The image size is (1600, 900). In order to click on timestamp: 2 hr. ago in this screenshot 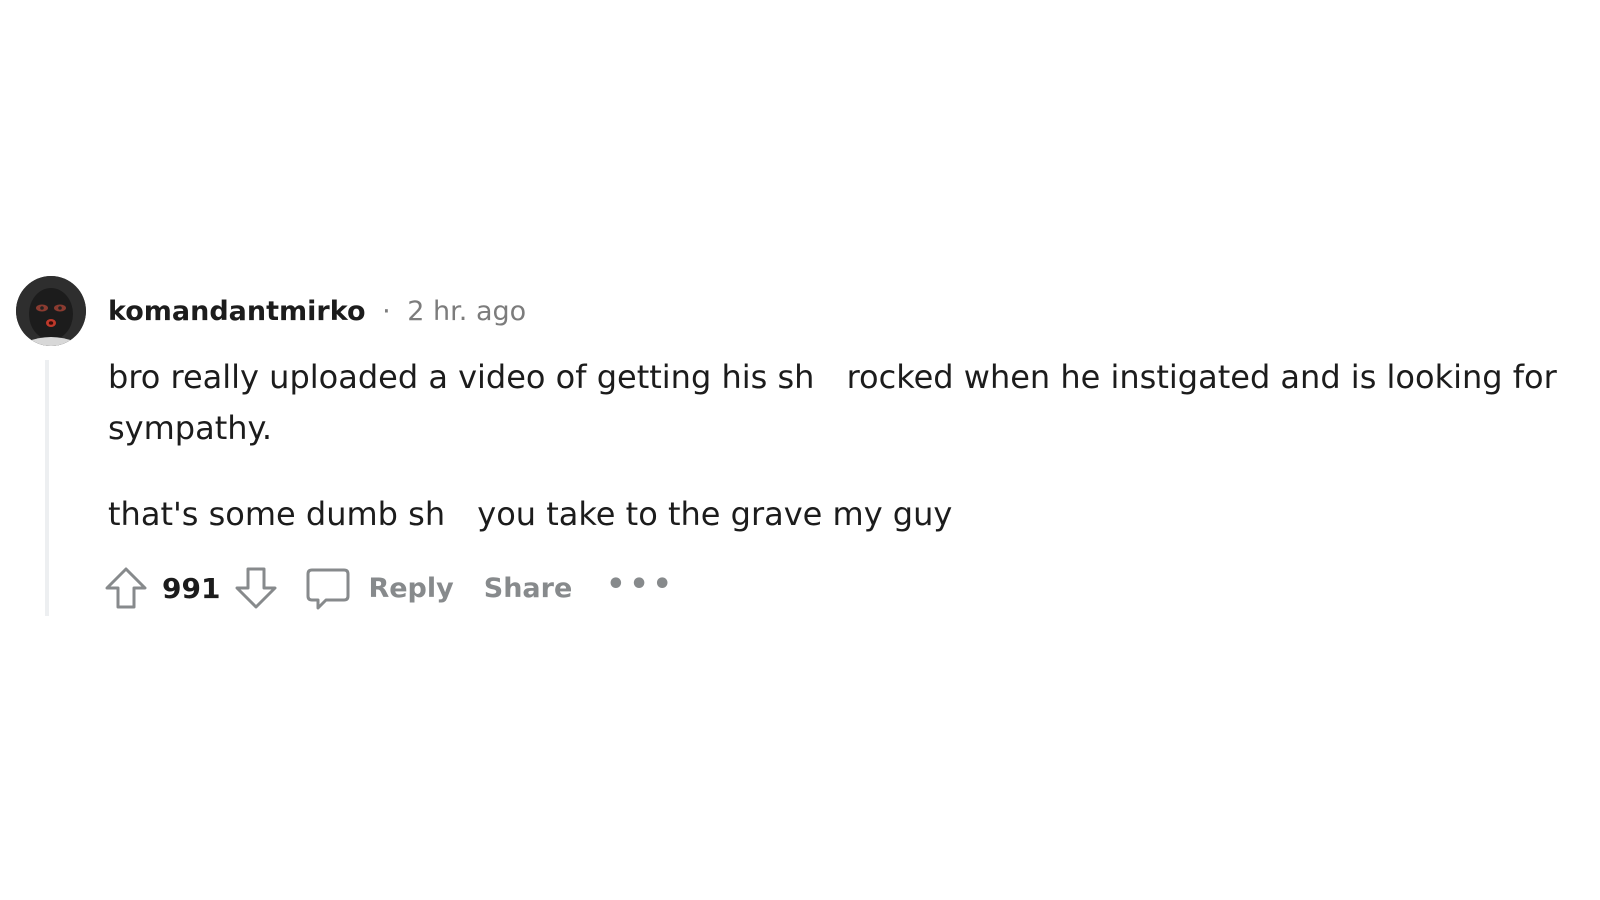, I will do `click(466, 311)`.